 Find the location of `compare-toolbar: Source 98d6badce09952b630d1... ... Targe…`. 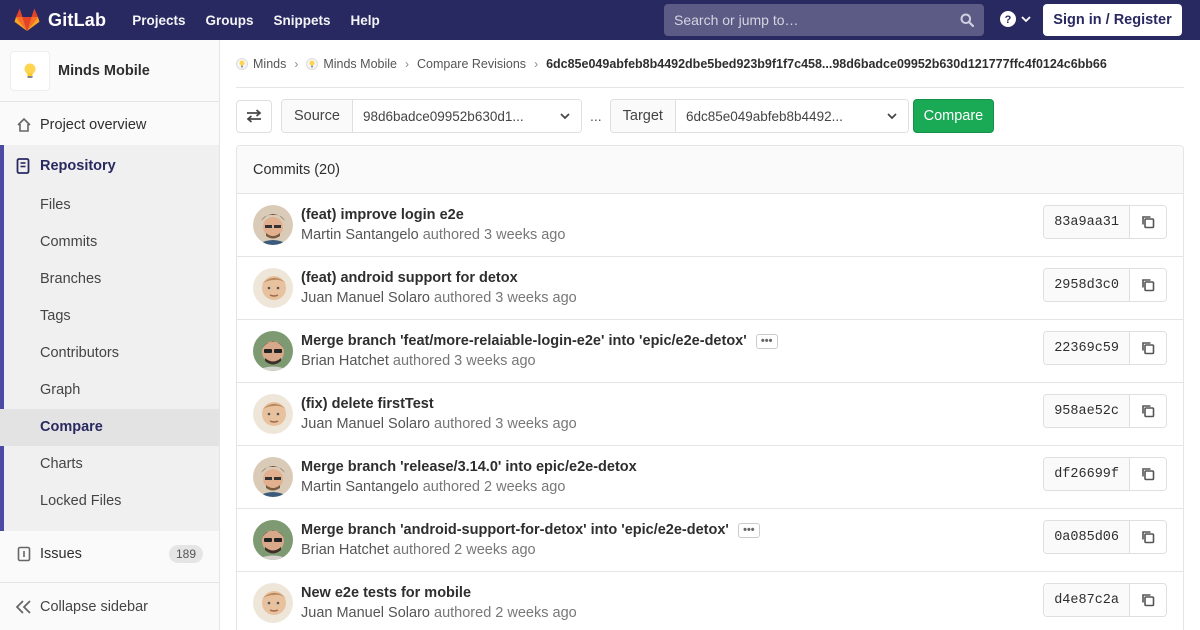

compare-toolbar: Source 98d6badce09952b630d1... ... Targe… is located at coordinates (615, 116).